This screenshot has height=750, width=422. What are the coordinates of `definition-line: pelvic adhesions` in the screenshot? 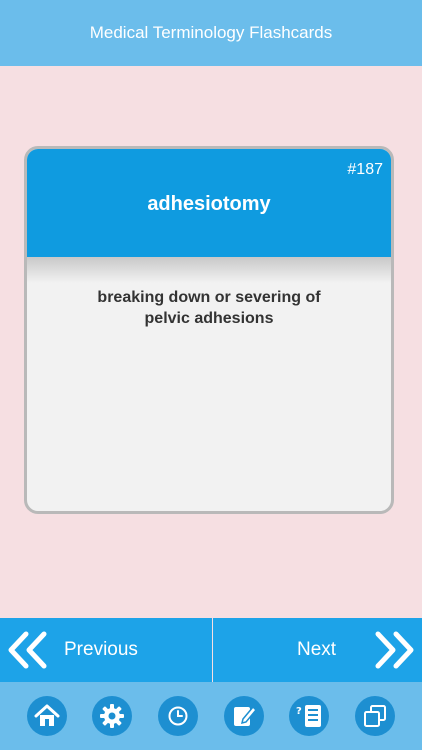 It's located at (209, 318).